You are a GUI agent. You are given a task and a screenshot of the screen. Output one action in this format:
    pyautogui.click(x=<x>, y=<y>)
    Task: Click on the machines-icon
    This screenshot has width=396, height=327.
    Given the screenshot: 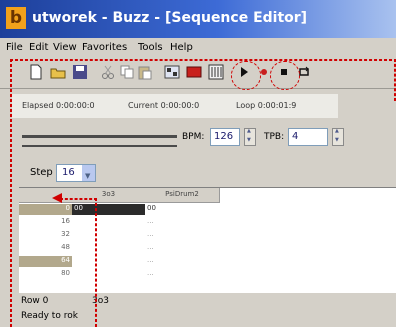 What is the action you would take?
    pyautogui.click(x=172, y=72)
    